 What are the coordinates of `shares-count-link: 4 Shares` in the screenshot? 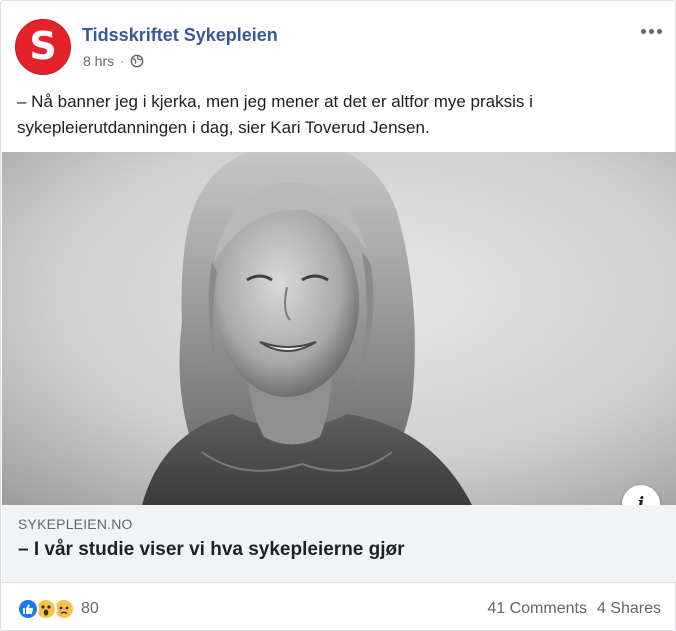 It's located at (629, 609).